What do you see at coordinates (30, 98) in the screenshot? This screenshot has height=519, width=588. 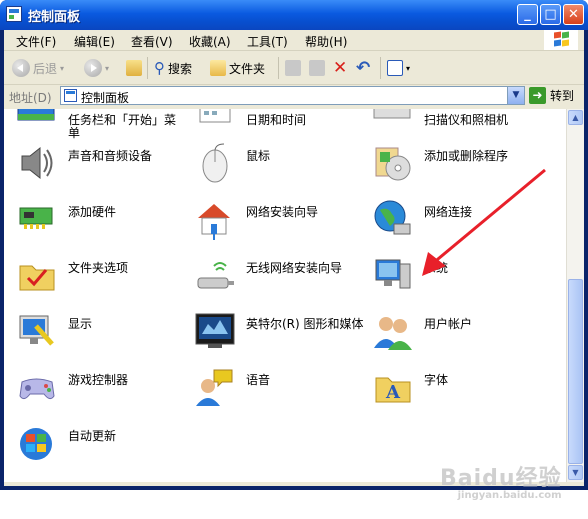 I see `address-label: 地址(D)` at bounding box center [30, 98].